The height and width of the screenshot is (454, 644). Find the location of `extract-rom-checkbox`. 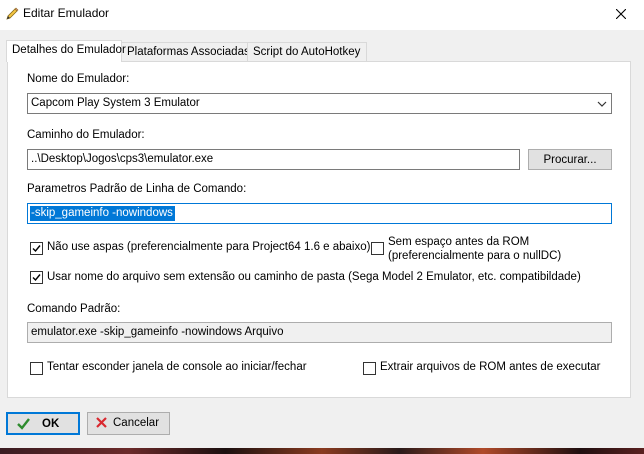

extract-rom-checkbox is located at coordinates (369, 368).